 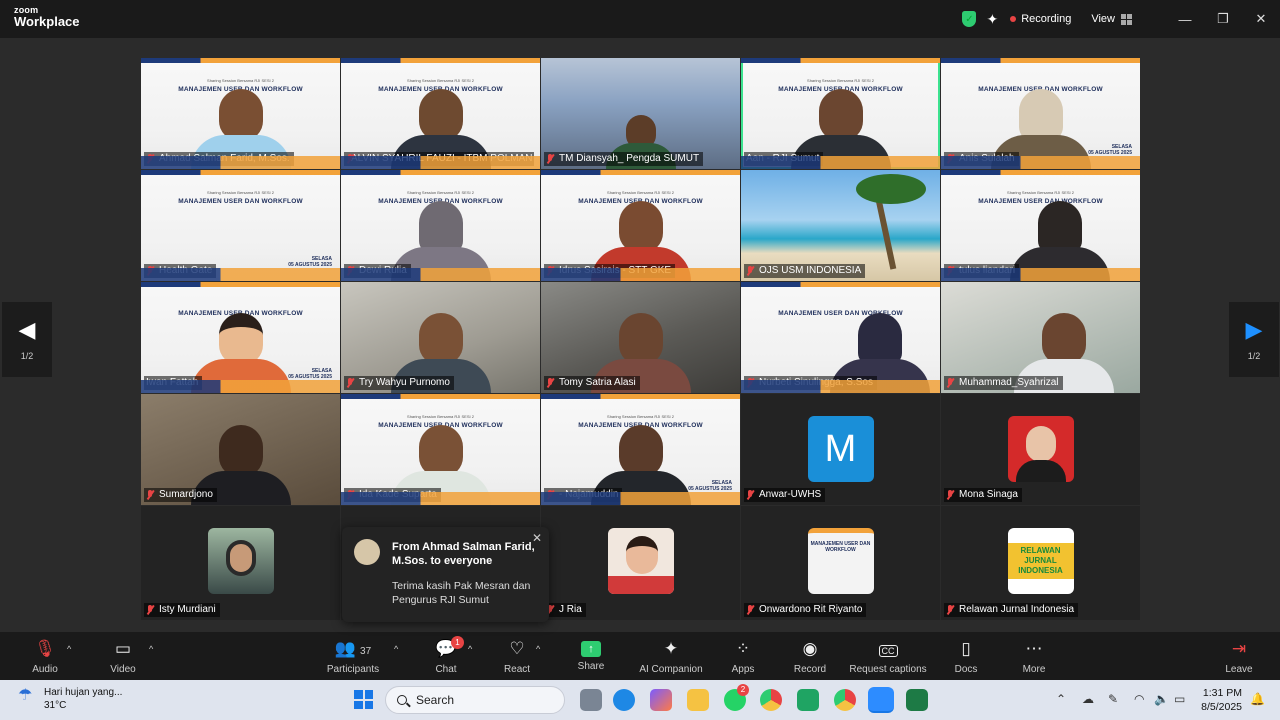 What do you see at coordinates (845, 700) in the screenshot?
I see `chrome-profile-icon` at bounding box center [845, 700].